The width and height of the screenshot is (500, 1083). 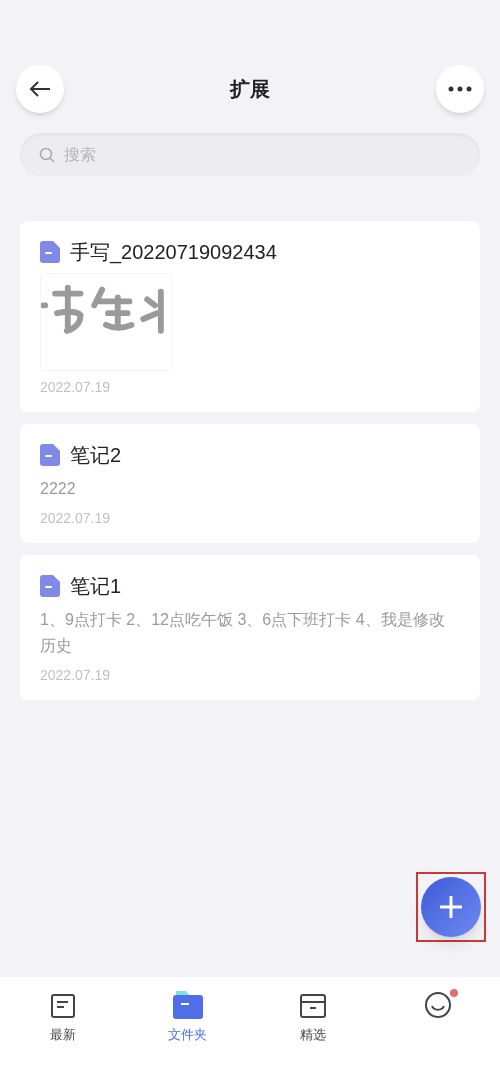 I want to click on plus-icon, so click(x=451, y=907).